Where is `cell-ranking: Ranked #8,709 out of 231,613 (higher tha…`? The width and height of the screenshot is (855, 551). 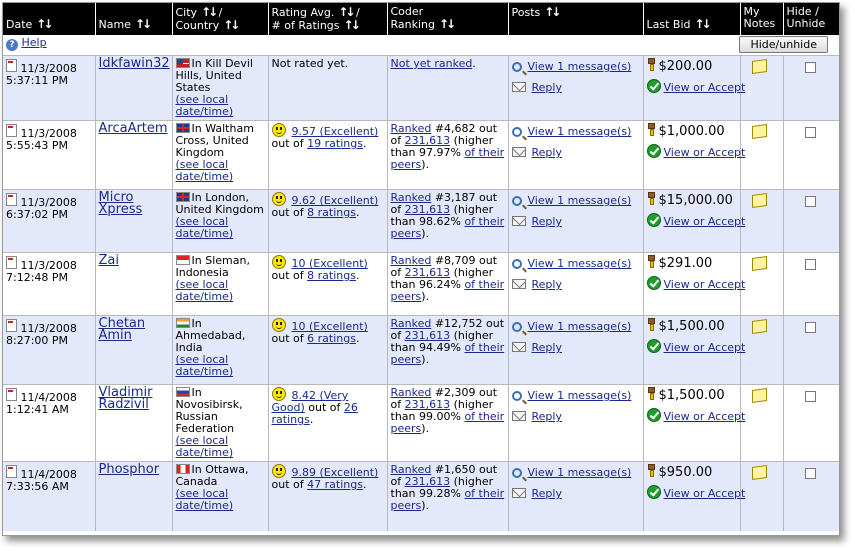 cell-ranking: Ranked #8,709 out of 231,613 (higher tha… is located at coordinates (448, 284).